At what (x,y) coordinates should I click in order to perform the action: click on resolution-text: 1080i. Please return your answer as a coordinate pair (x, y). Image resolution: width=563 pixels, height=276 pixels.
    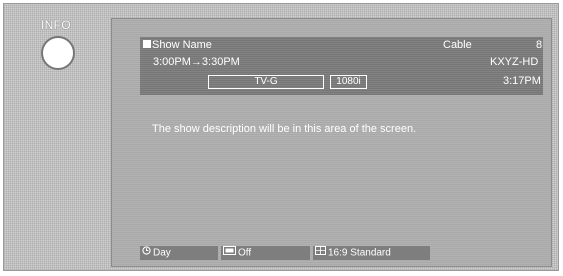
    Looking at the image, I should click on (348, 81).